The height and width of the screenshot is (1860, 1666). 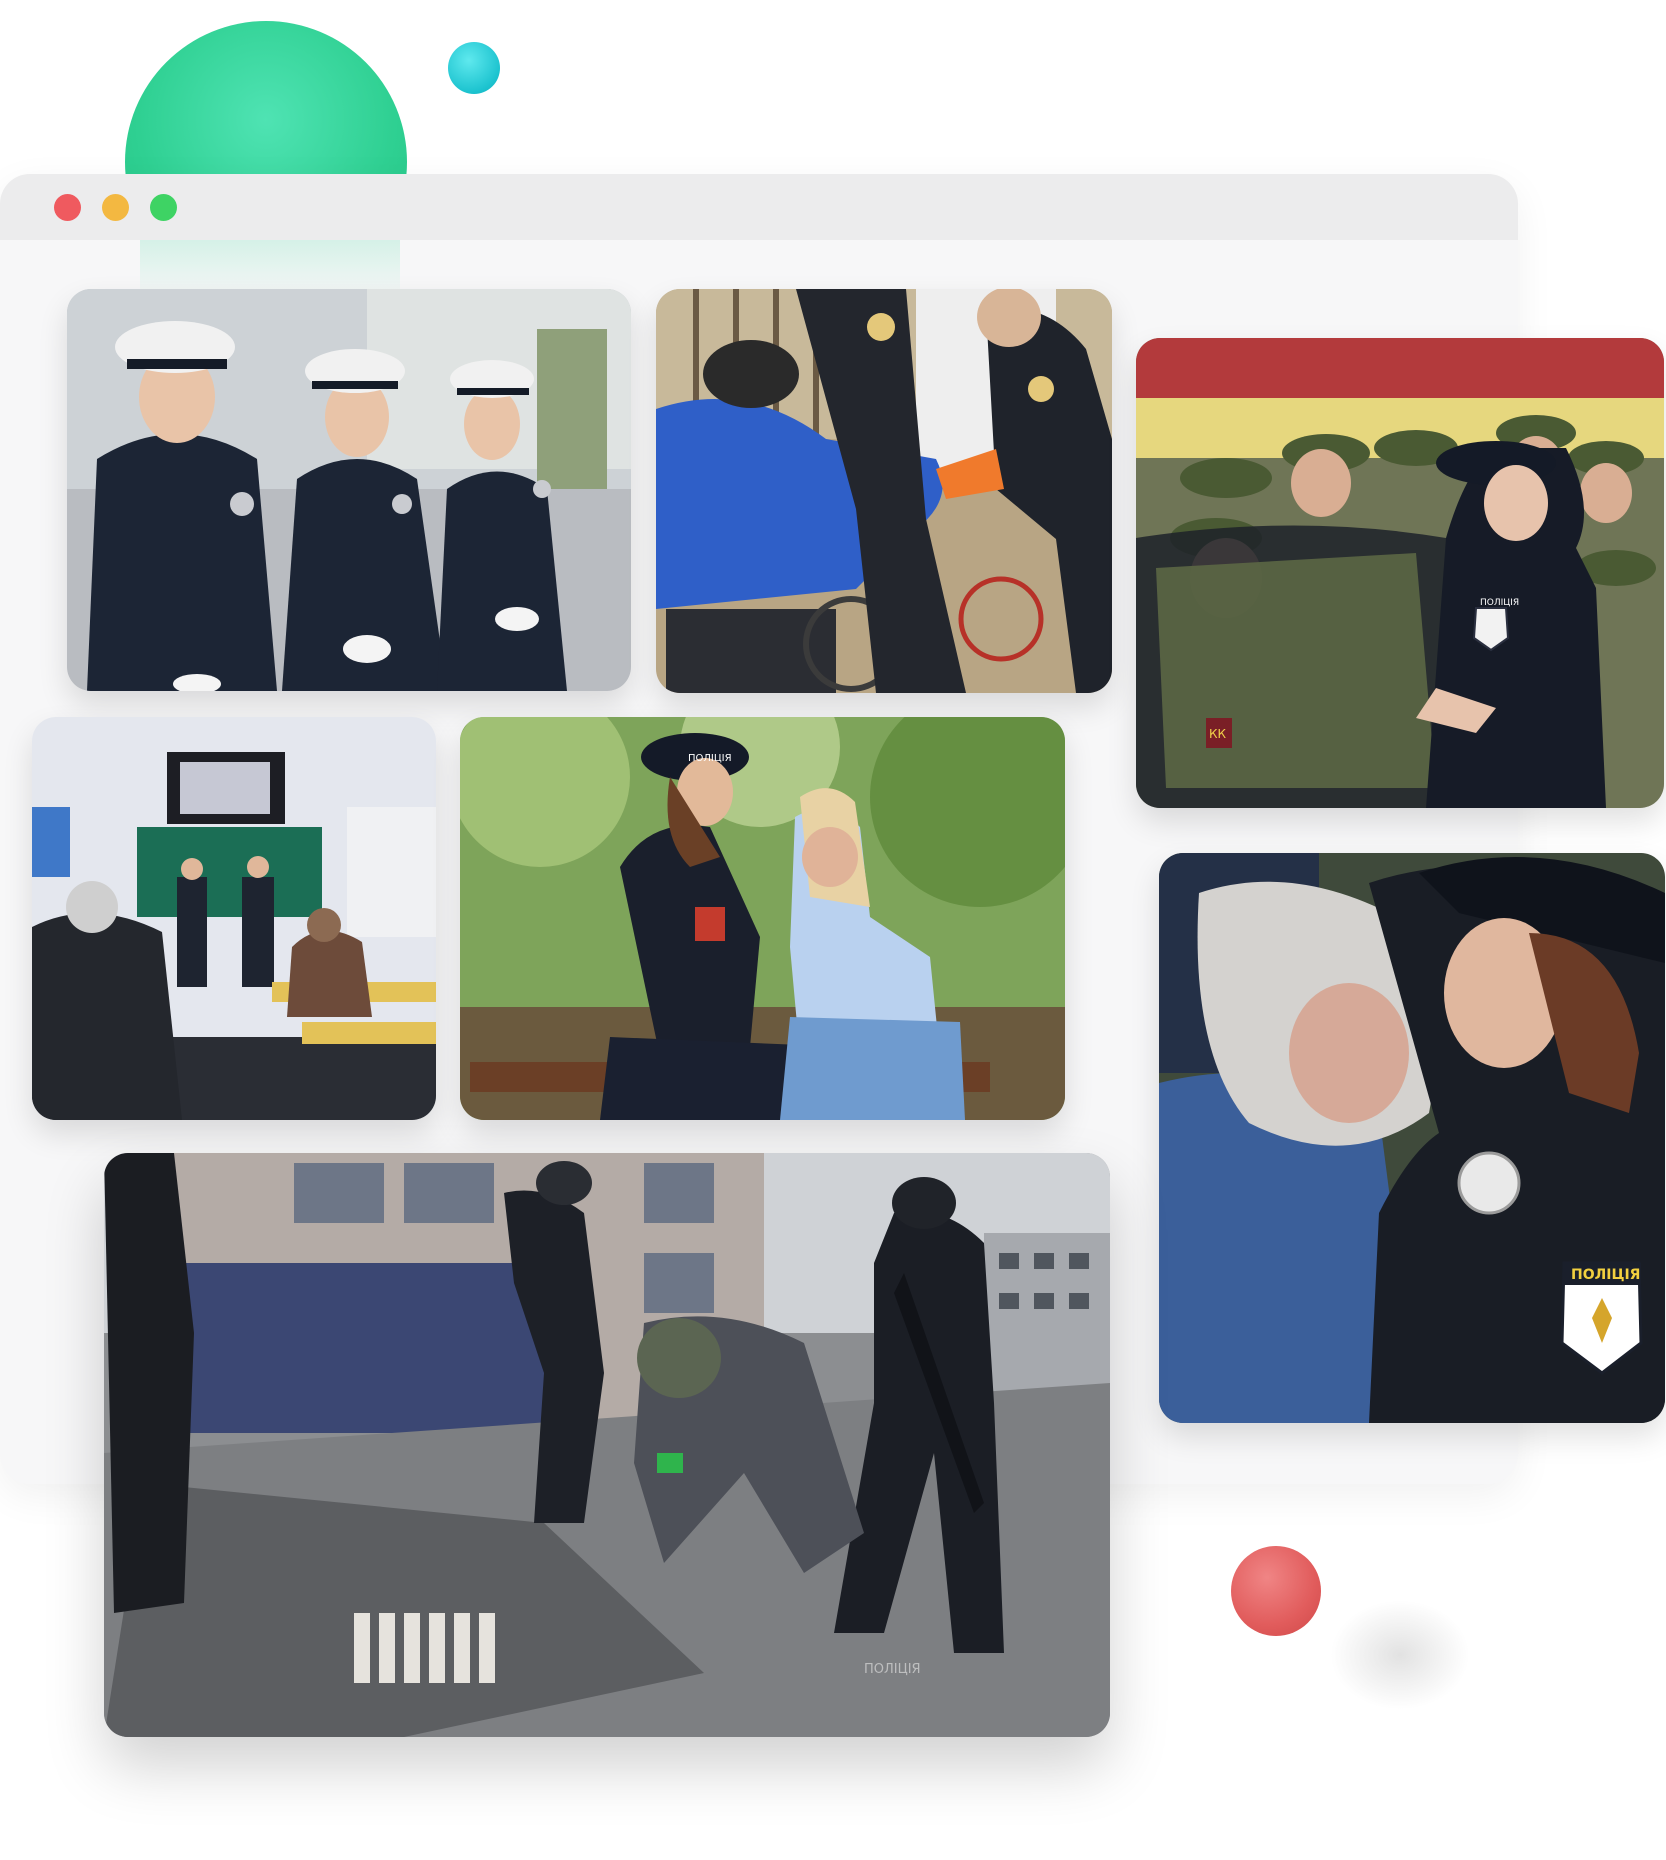 I want to click on watermark-text: ПОЛІЦІЯ, so click(x=892, y=1669).